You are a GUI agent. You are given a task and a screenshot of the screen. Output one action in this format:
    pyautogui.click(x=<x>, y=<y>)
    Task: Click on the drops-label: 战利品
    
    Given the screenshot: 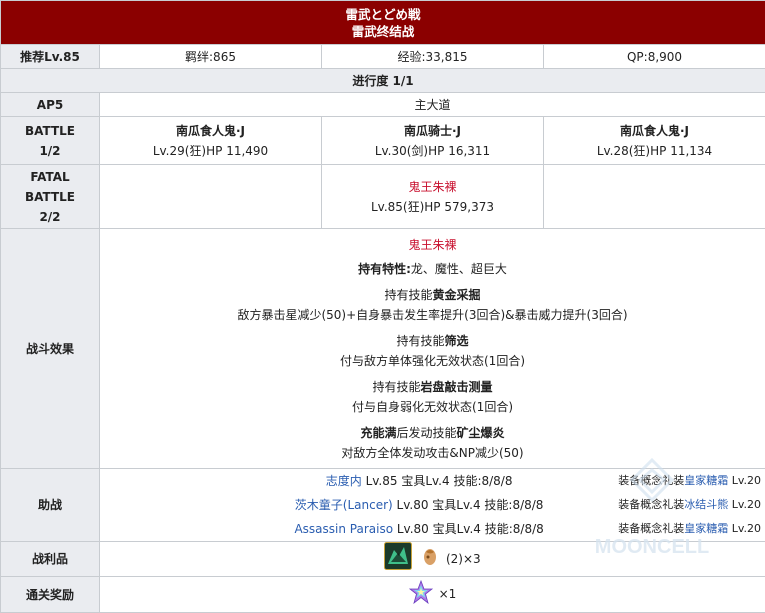 What is the action you would take?
    pyautogui.click(x=50, y=559)
    